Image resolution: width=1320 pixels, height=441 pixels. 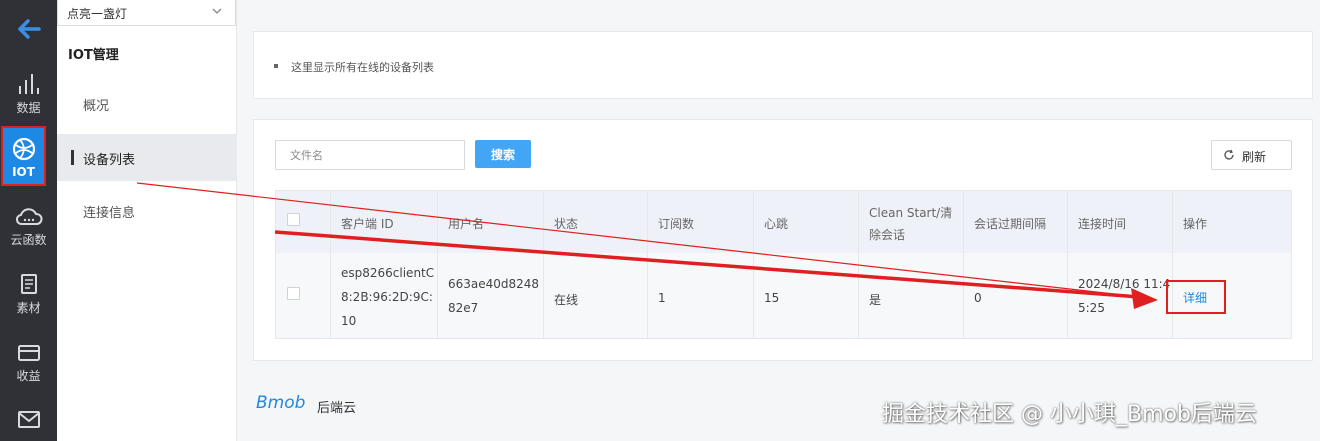 I want to click on back-button, so click(x=28, y=34).